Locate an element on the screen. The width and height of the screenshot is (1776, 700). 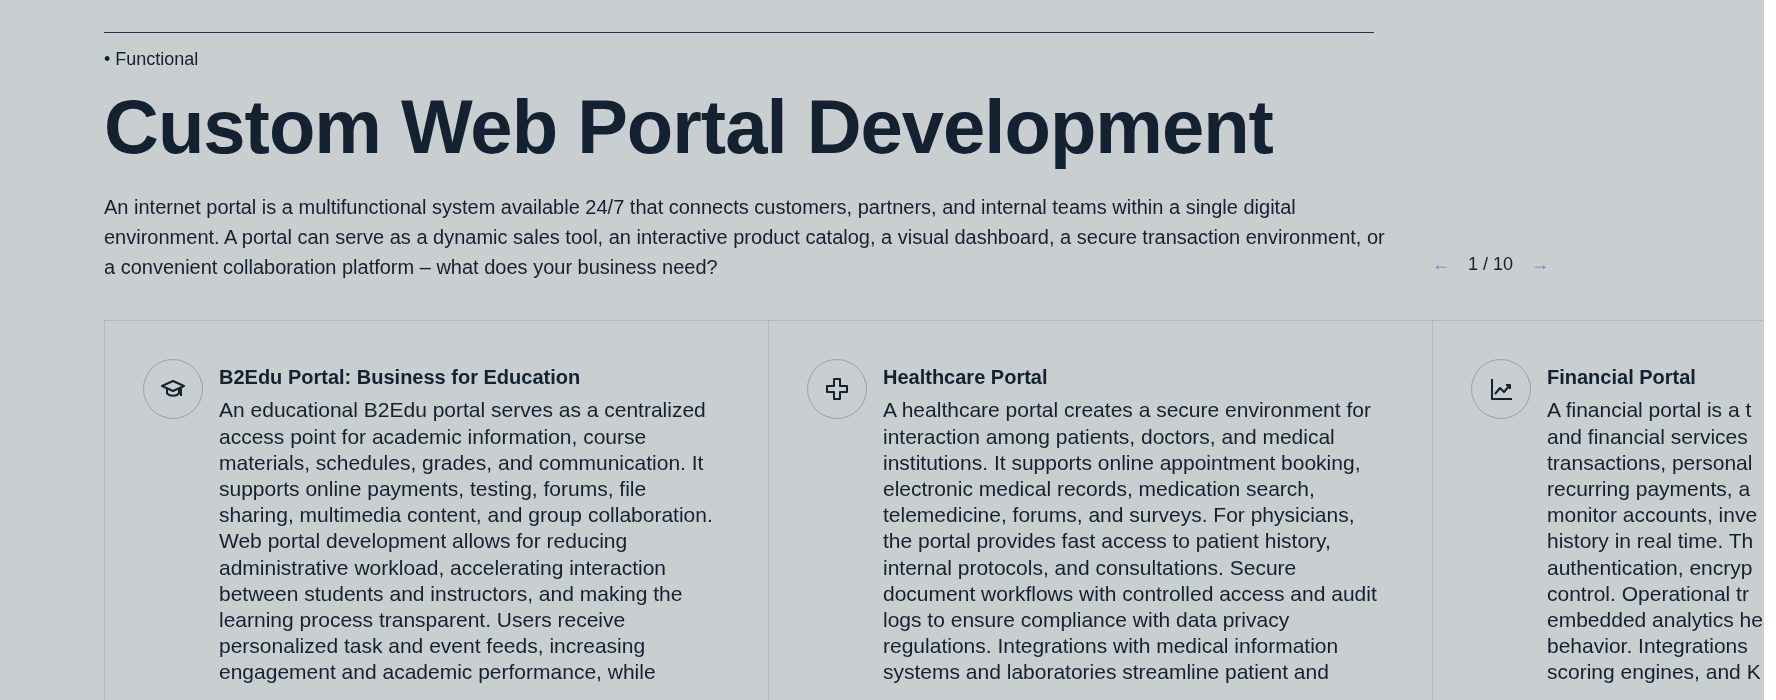
section-label: • Functional is located at coordinates (151, 59).